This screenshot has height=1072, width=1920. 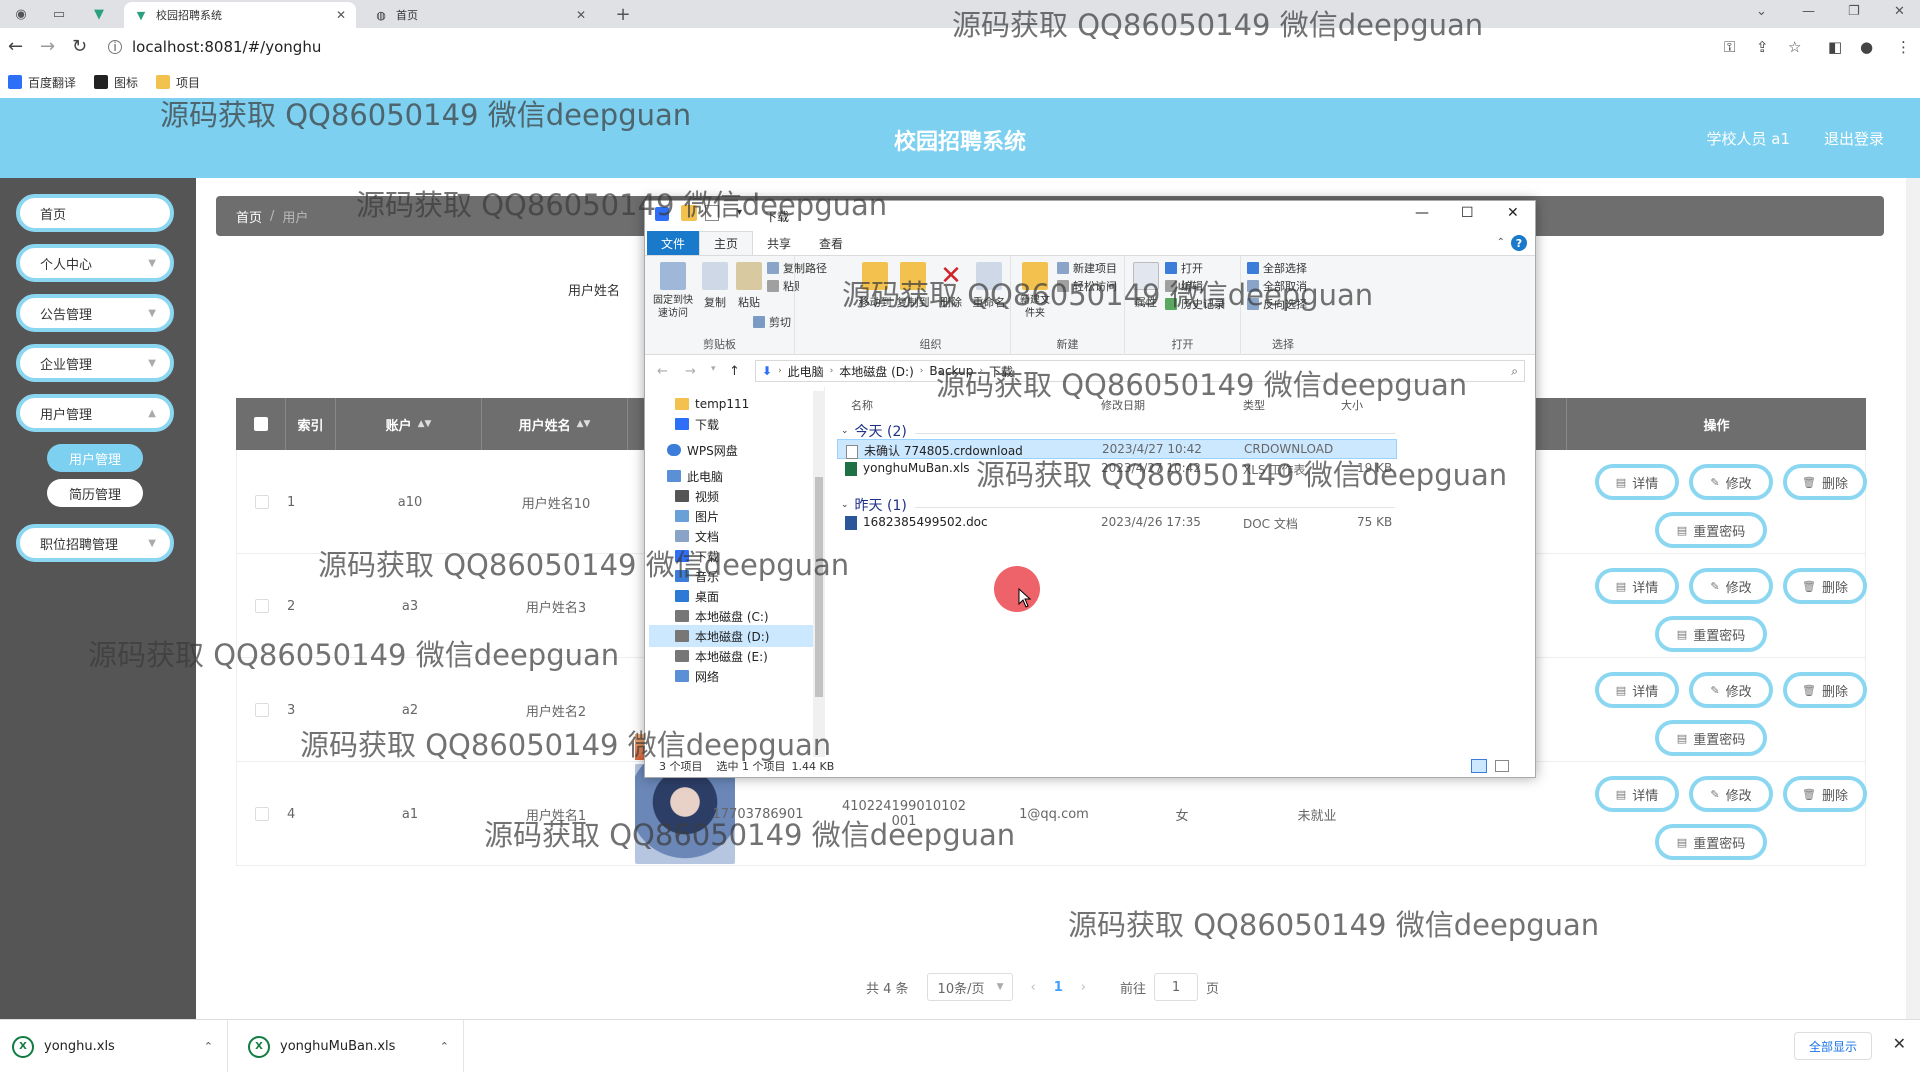 I want to click on col-name: 用户姓名 ▲▼, so click(x=555, y=424).